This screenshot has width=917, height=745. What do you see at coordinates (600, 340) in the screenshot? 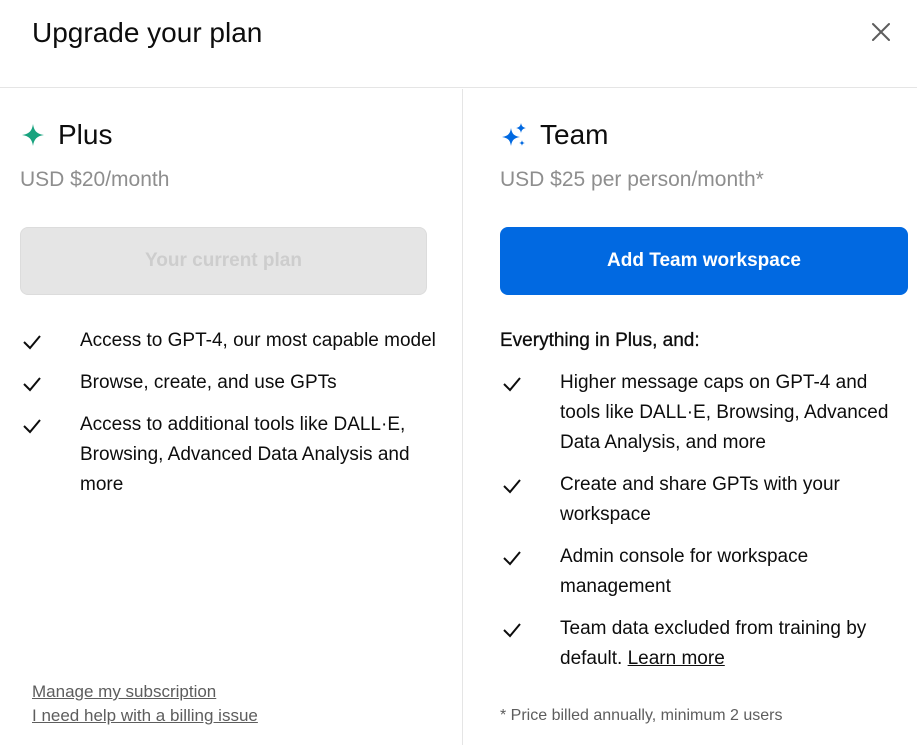
I see `team-intro-text: Everything in Plus, and:` at bounding box center [600, 340].